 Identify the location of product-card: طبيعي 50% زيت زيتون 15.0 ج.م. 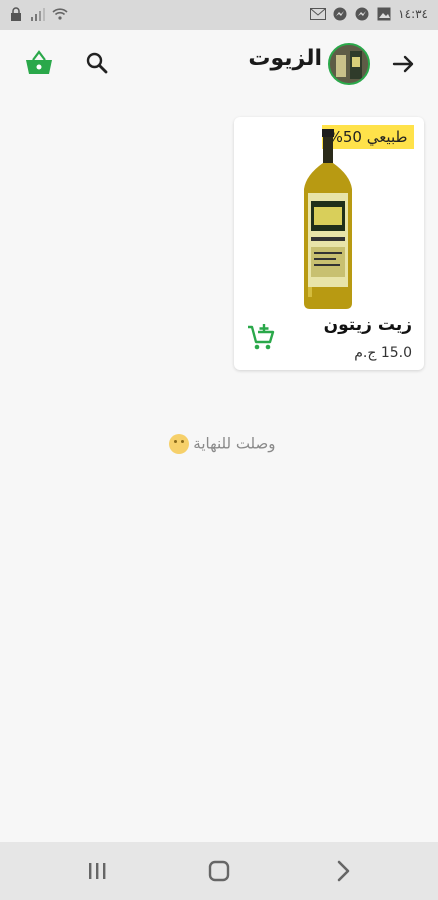
(329, 243).